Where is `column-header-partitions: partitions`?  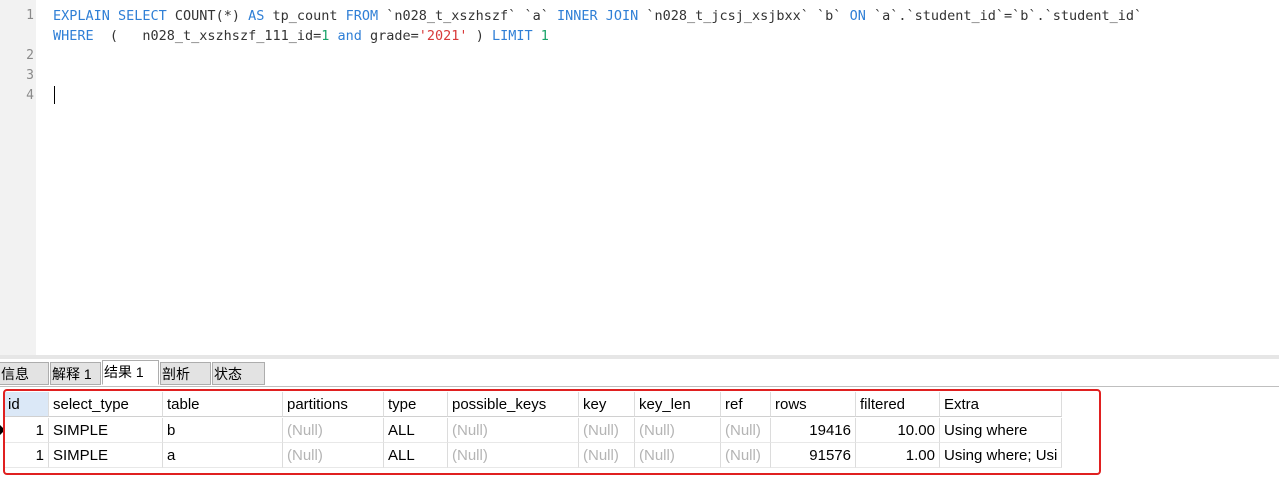
column-header-partitions: partitions is located at coordinates (333, 404).